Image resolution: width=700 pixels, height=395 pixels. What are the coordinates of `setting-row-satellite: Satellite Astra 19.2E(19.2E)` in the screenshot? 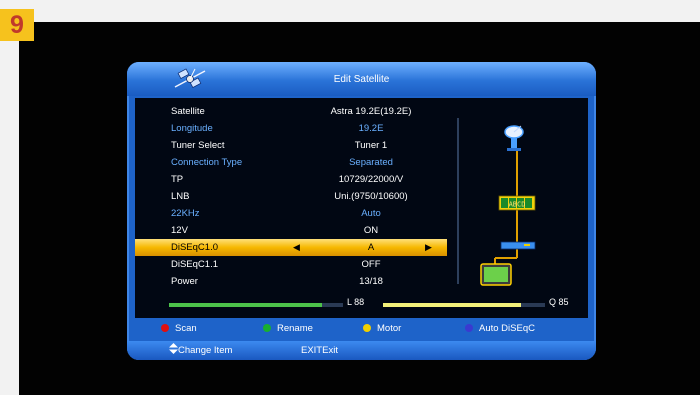 It's located at (291, 111).